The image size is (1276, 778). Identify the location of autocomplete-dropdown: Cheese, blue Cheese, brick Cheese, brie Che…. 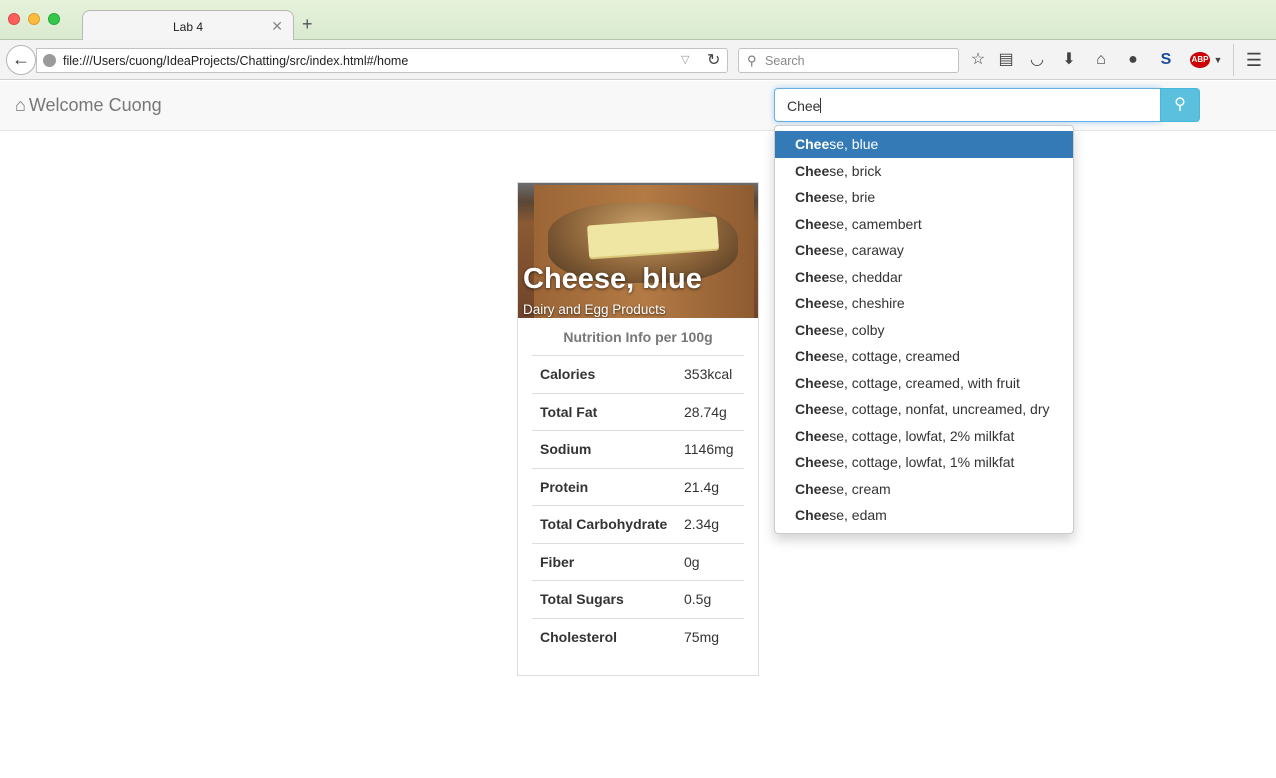
(924, 329).